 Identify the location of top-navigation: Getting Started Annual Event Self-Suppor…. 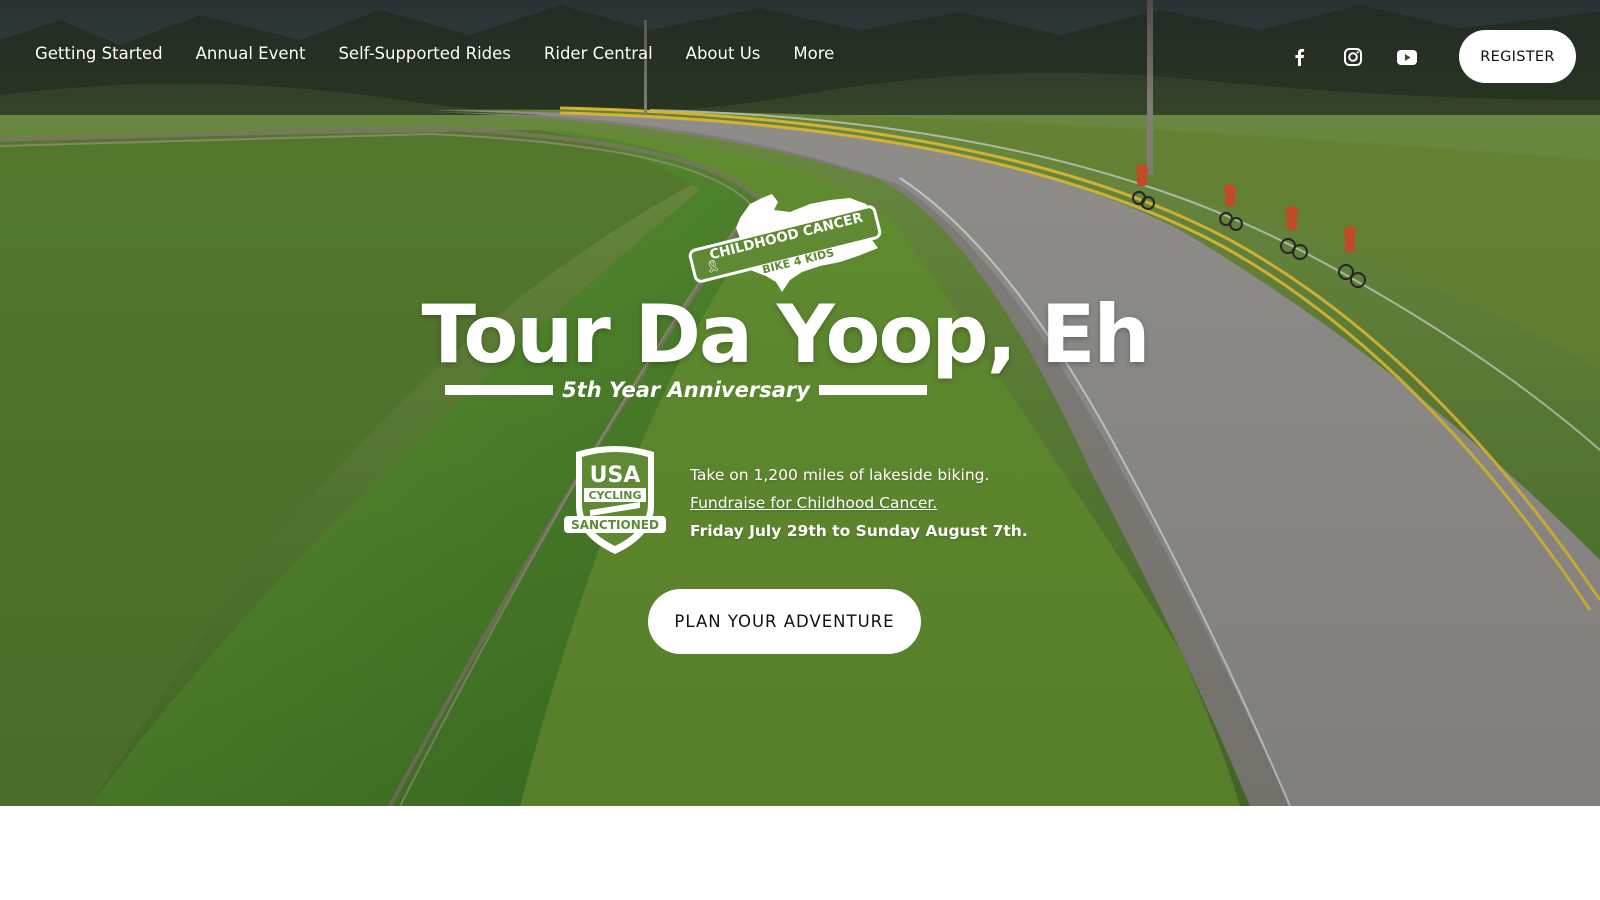
(800, 55).